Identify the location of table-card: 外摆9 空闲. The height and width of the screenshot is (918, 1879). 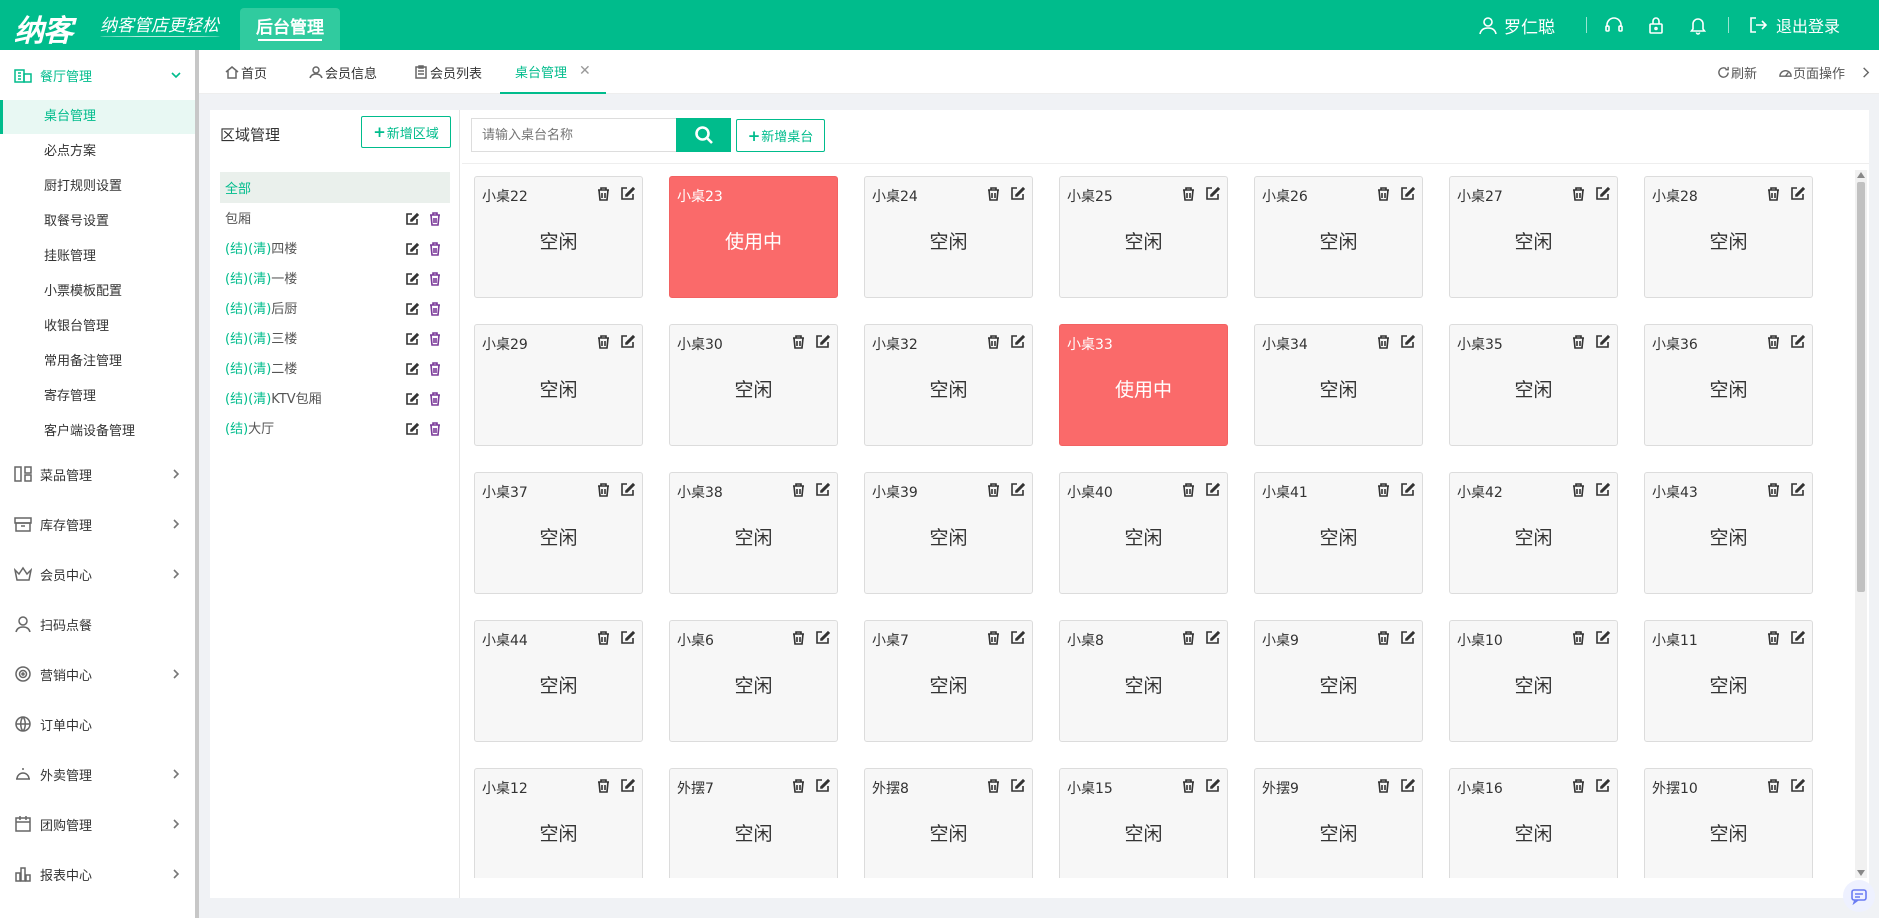
(1338, 823).